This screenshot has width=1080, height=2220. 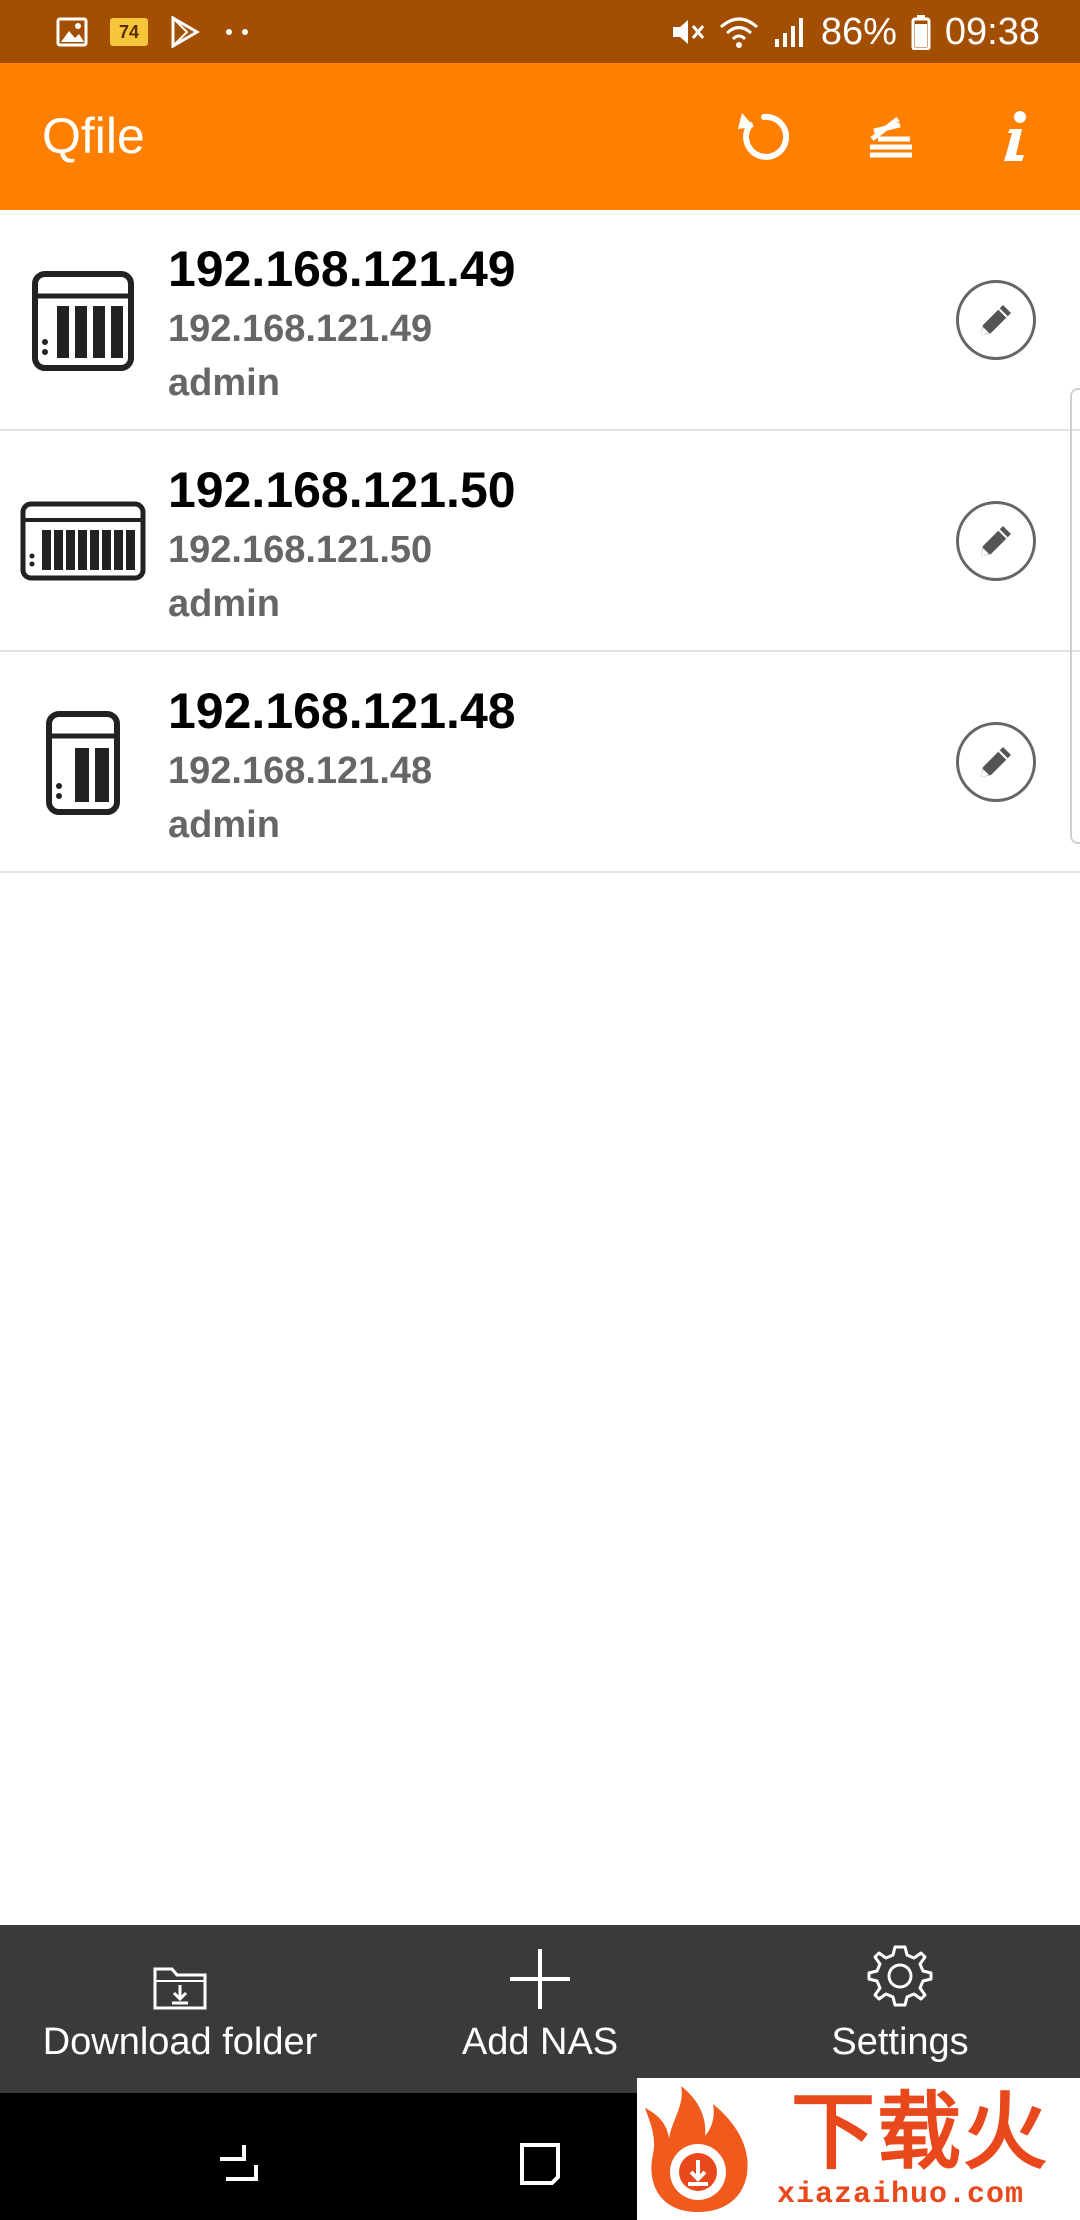 I want to click on list-item: 192.168.121.49 192.168.121.49 admin, so click(x=540, y=320).